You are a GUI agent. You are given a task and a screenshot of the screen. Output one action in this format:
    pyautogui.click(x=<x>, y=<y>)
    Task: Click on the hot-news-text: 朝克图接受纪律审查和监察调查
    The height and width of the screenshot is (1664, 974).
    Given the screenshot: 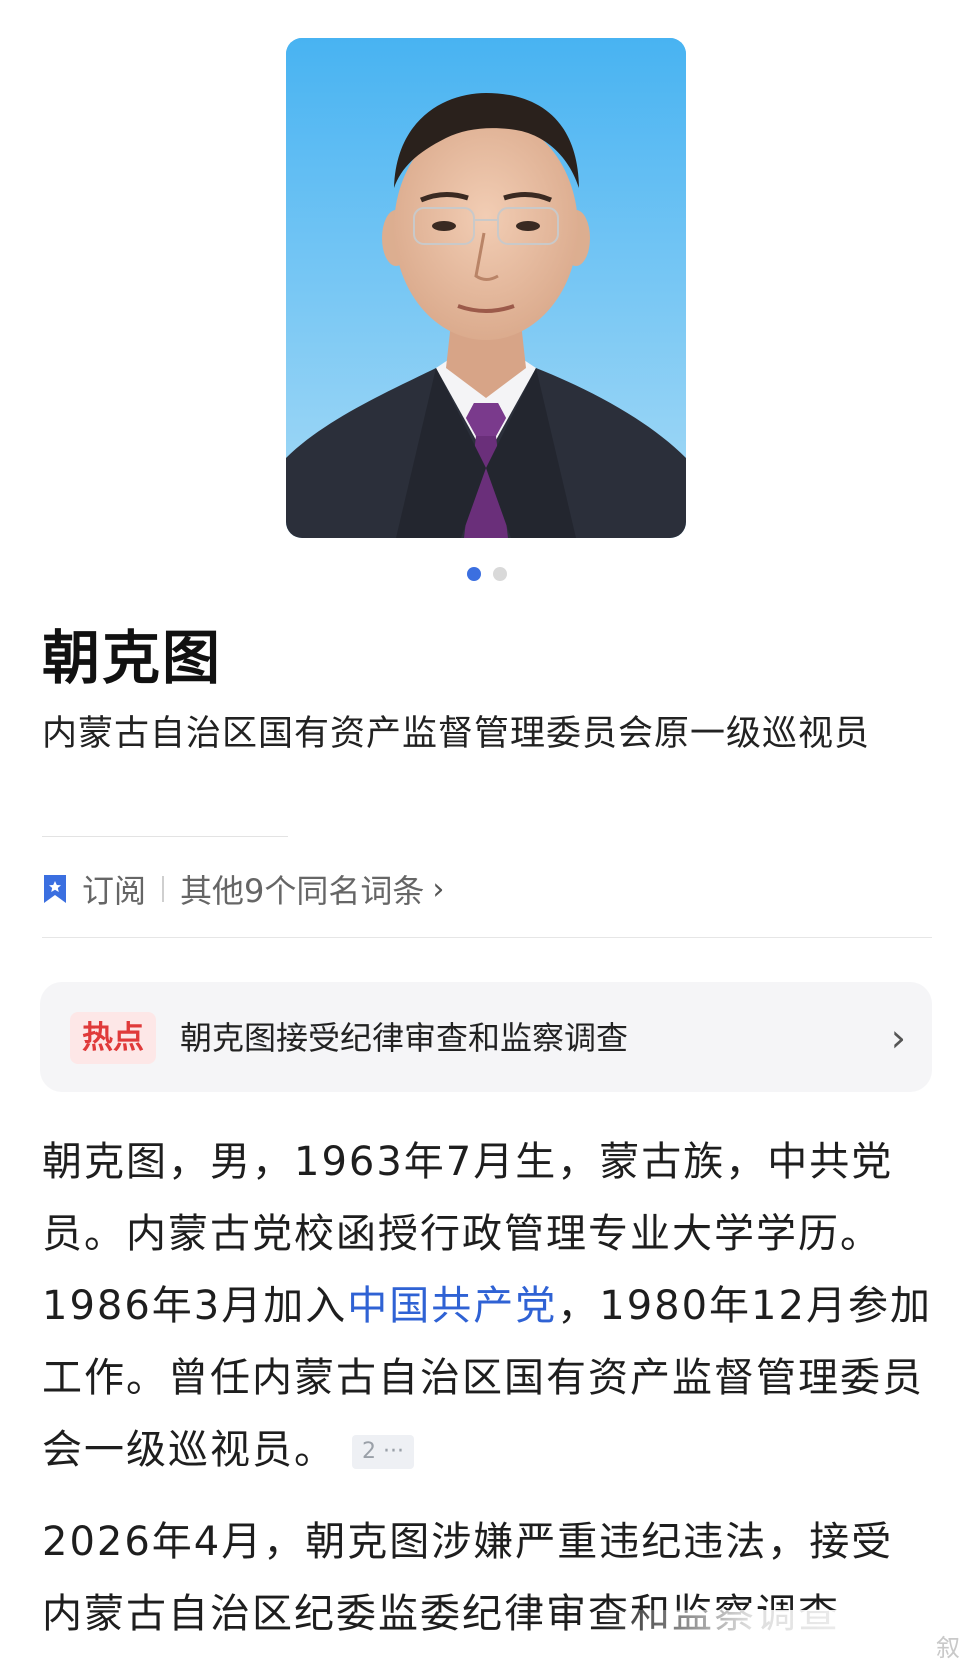 What is the action you would take?
    pyautogui.click(x=404, y=1038)
    